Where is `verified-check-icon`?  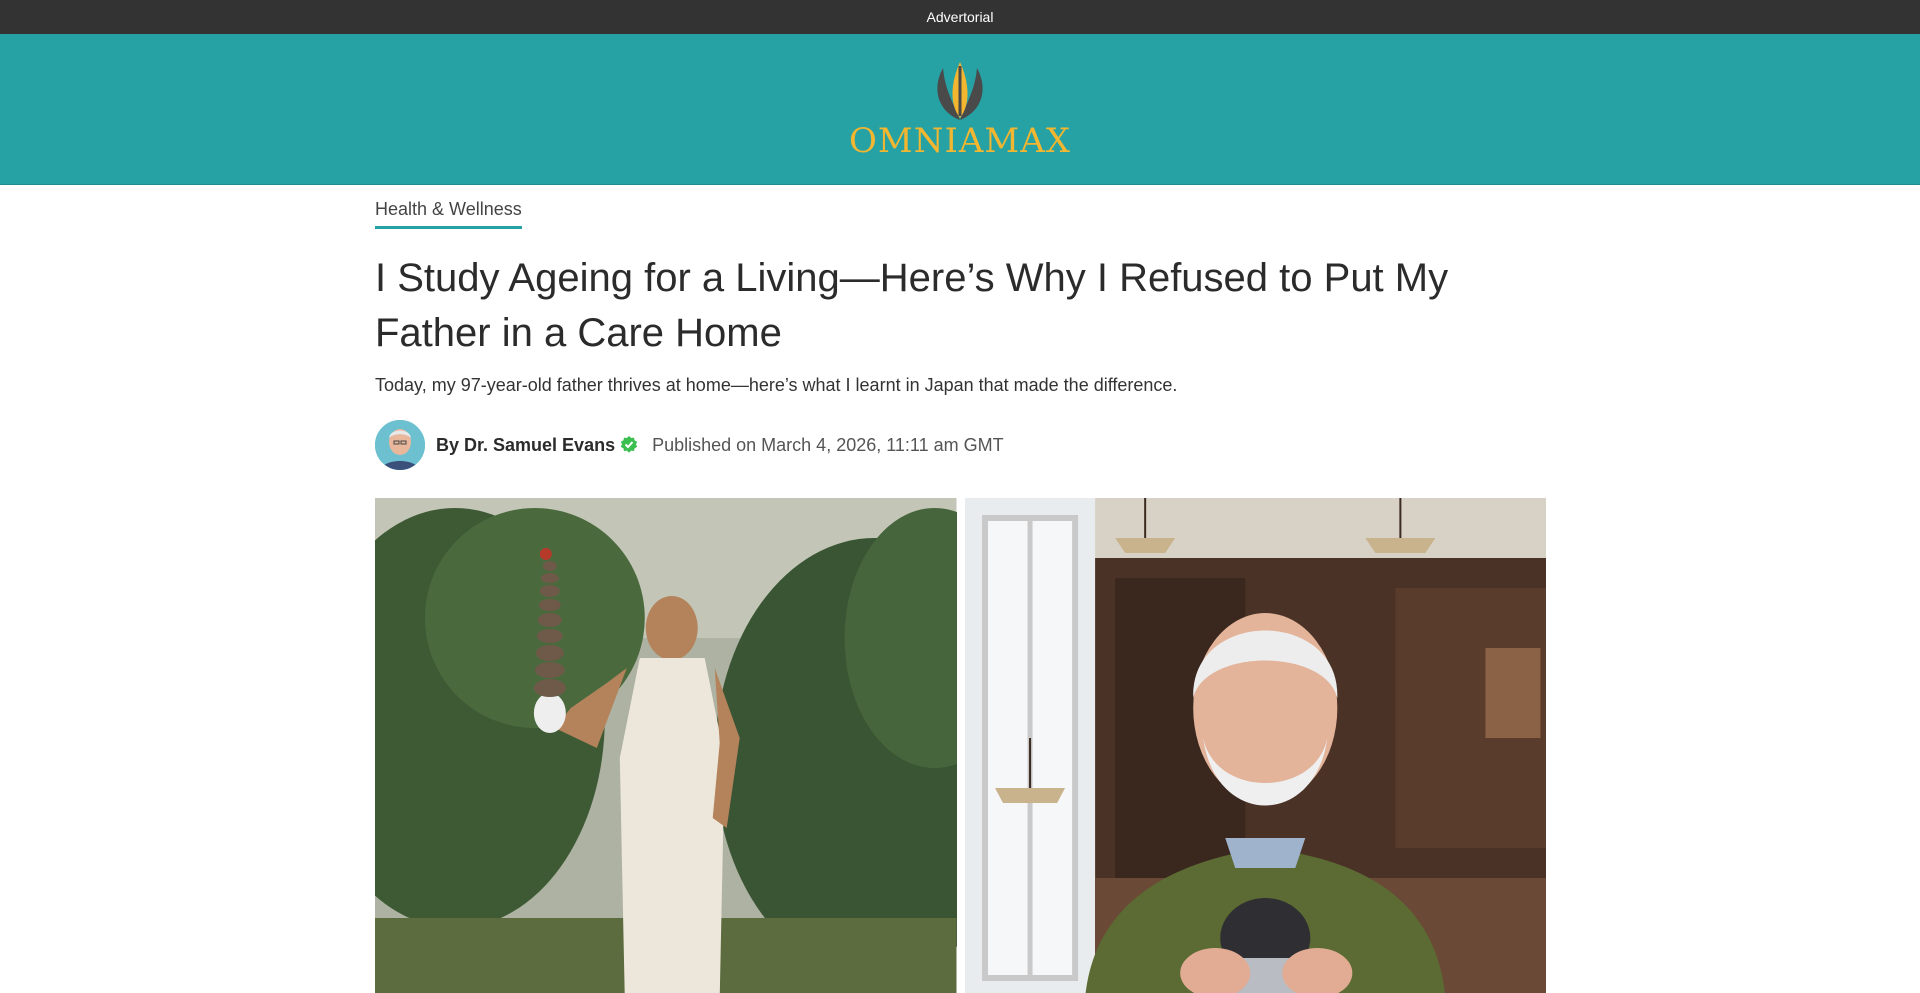
verified-check-icon is located at coordinates (629, 445).